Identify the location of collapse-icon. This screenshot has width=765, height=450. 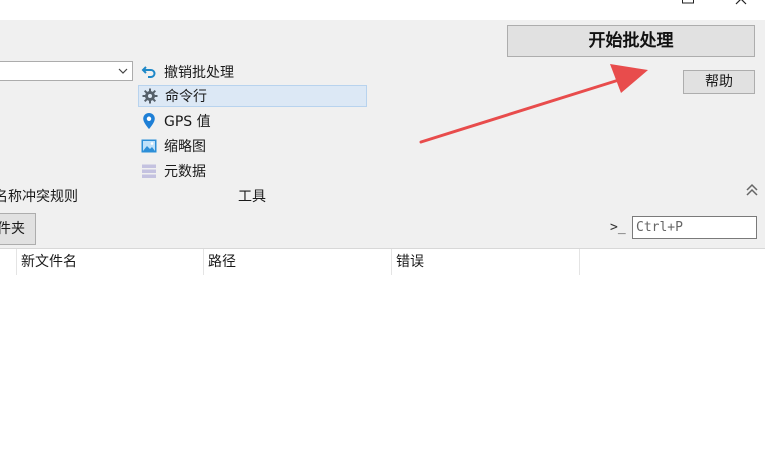
(752, 190).